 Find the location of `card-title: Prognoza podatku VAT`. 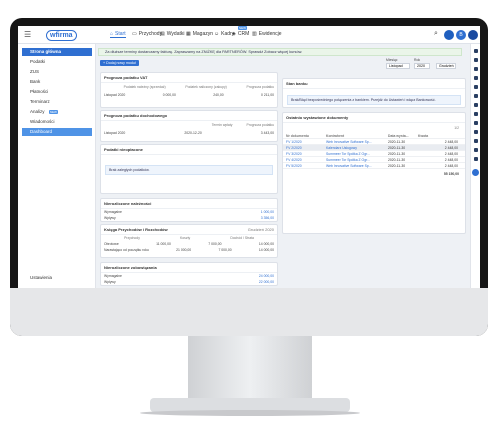

card-title: Prognoza podatku VAT is located at coordinates (189, 78).